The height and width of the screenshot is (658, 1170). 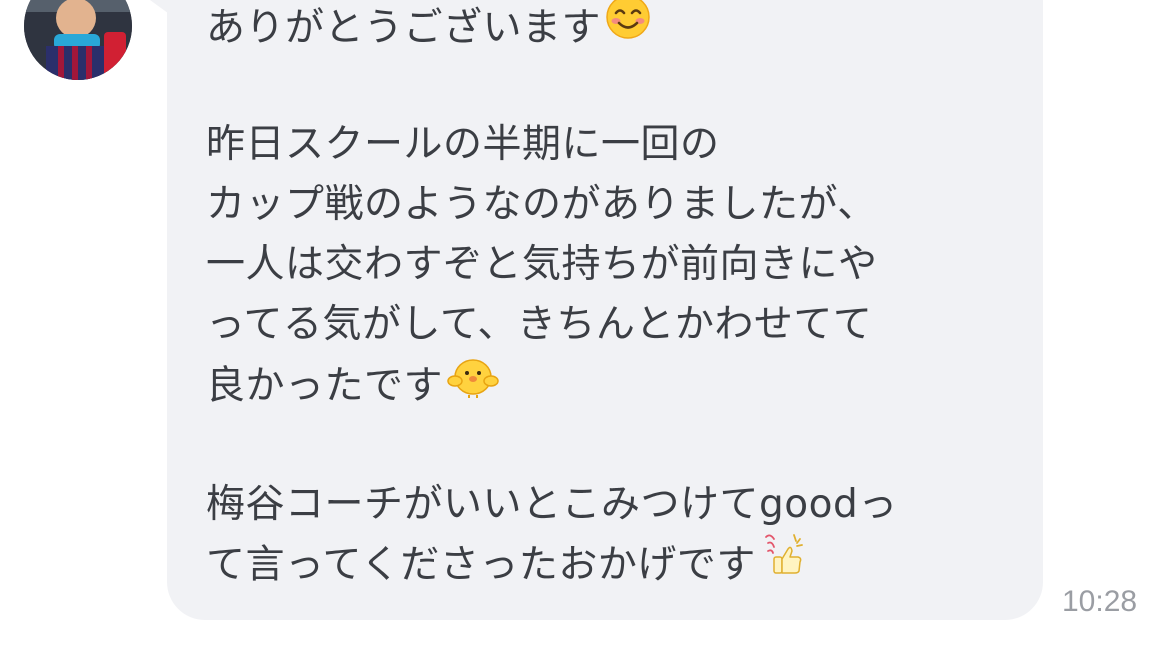 I want to click on message-line: 良かったです, so click(x=352, y=385).